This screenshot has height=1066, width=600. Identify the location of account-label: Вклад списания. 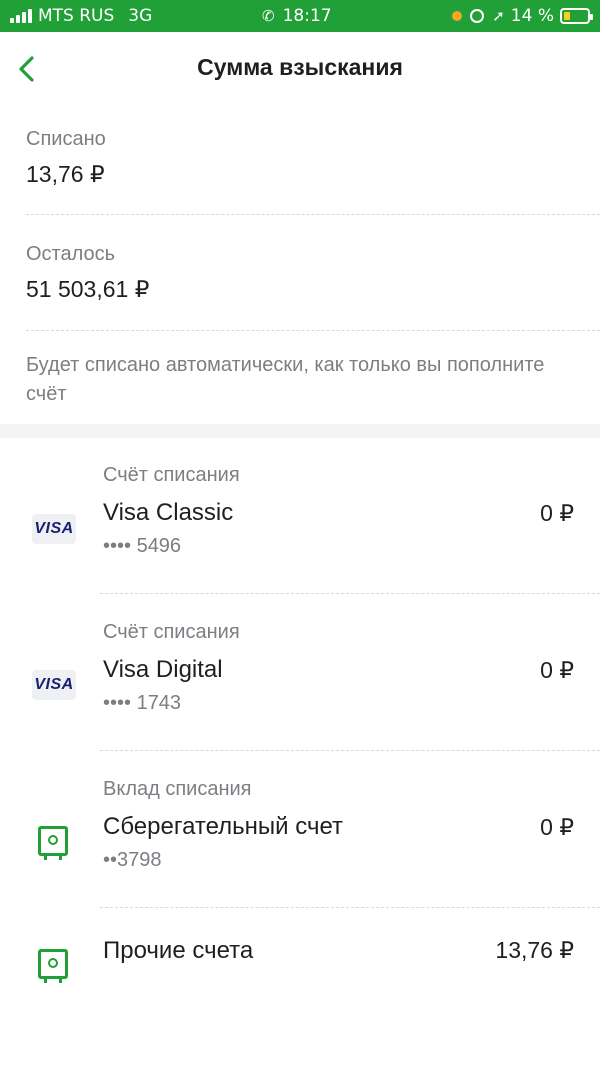
(177, 789).